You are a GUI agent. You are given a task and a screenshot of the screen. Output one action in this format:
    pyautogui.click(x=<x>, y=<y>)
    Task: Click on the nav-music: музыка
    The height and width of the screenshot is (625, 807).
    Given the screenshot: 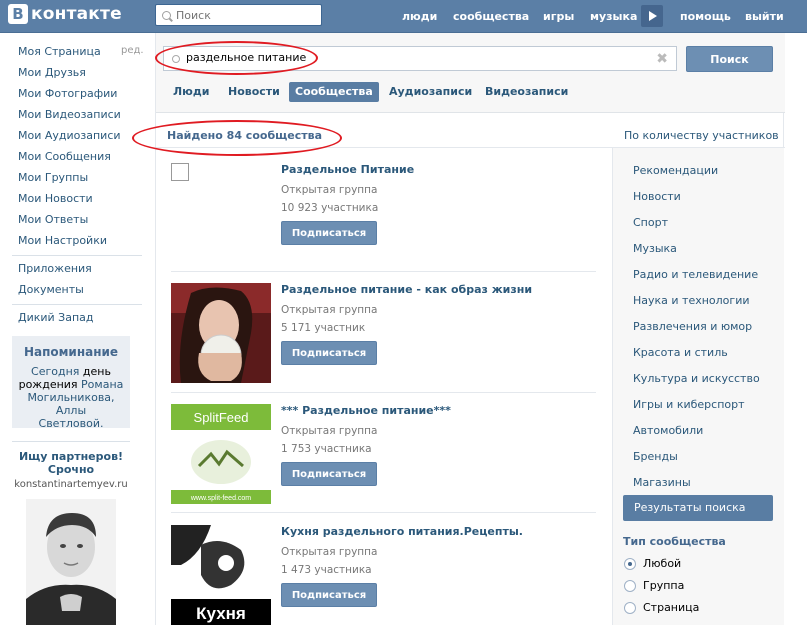 What is the action you would take?
    pyautogui.click(x=613, y=16)
    